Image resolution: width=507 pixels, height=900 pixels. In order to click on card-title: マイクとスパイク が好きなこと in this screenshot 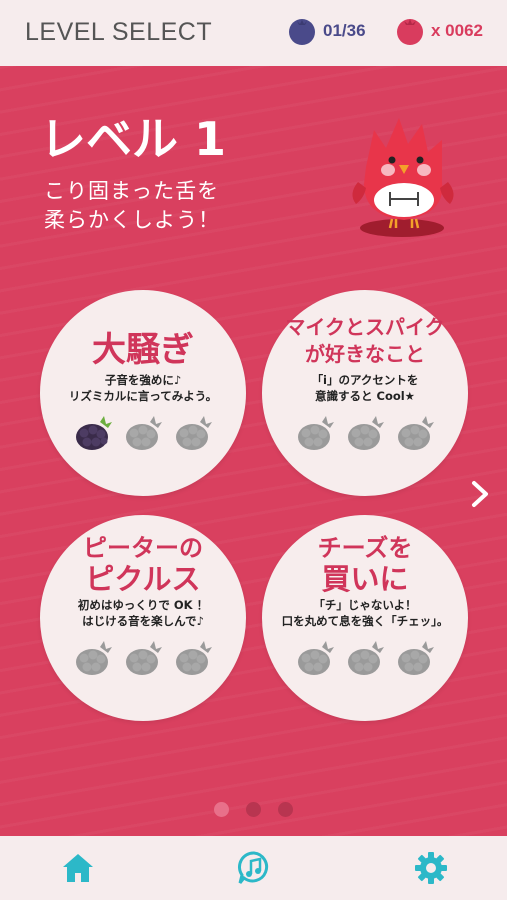, I will do `click(365, 340)`.